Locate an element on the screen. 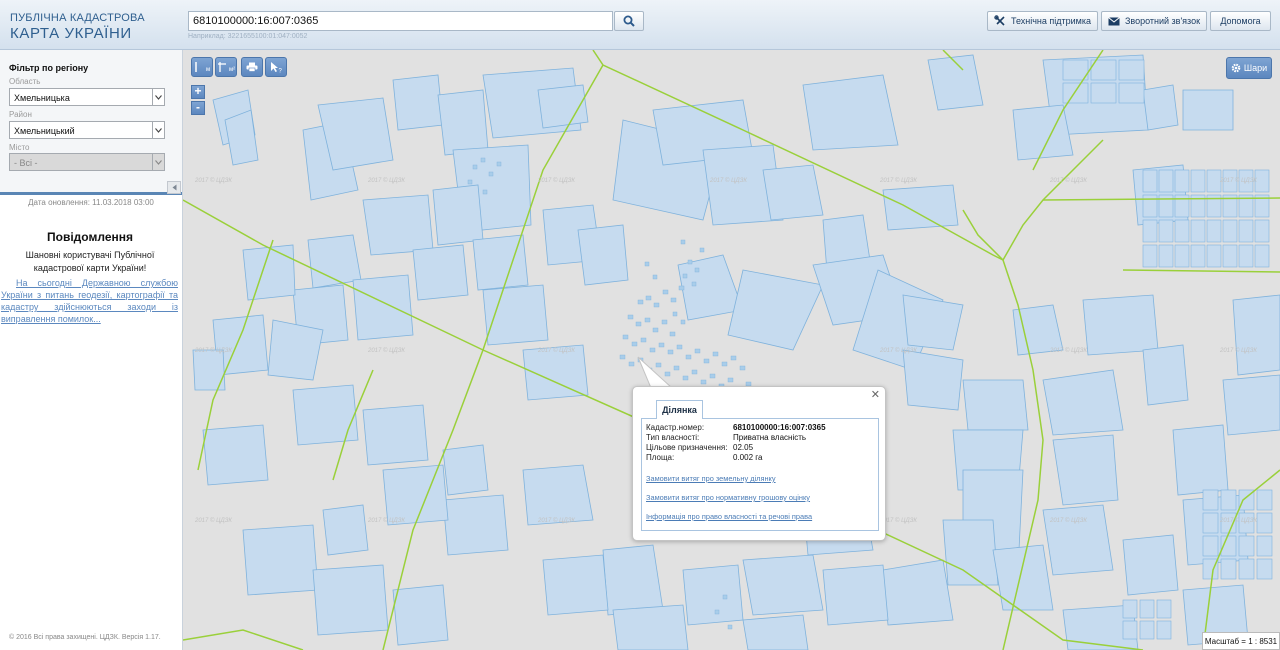  region-value: Хмельницька is located at coordinates (42, 98).